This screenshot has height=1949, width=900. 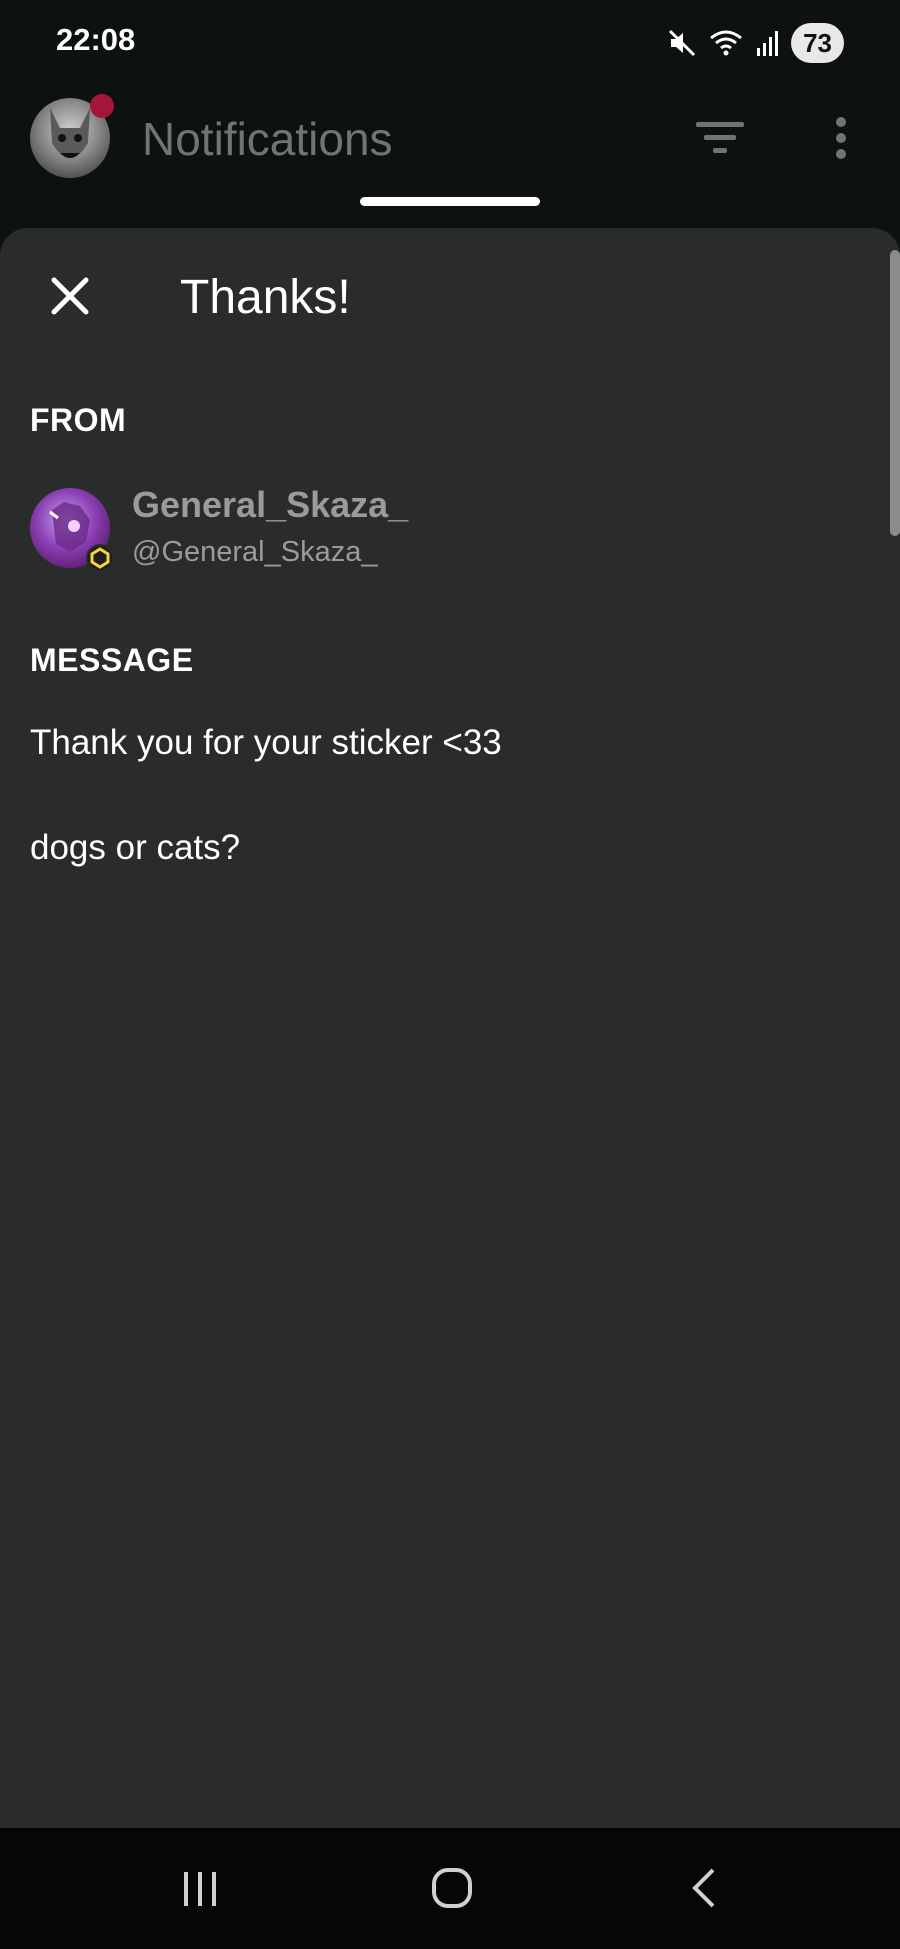 I want to click on wifi-icon, so click(x=726, y=43).